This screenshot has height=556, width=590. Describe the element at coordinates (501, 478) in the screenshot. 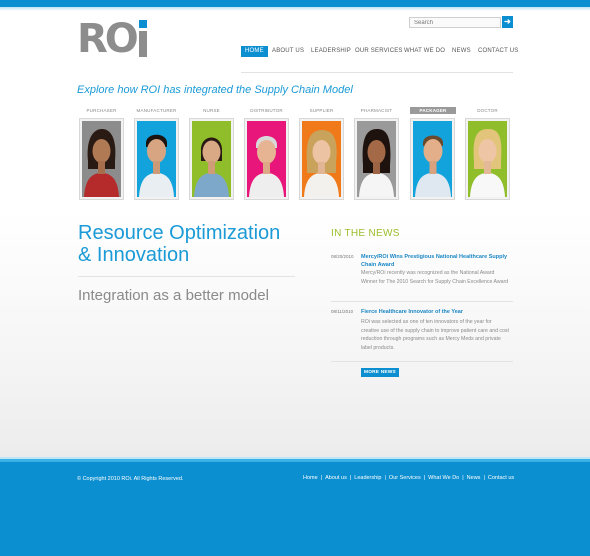

I see `footer-link-contact-us: Contact us` at that location.